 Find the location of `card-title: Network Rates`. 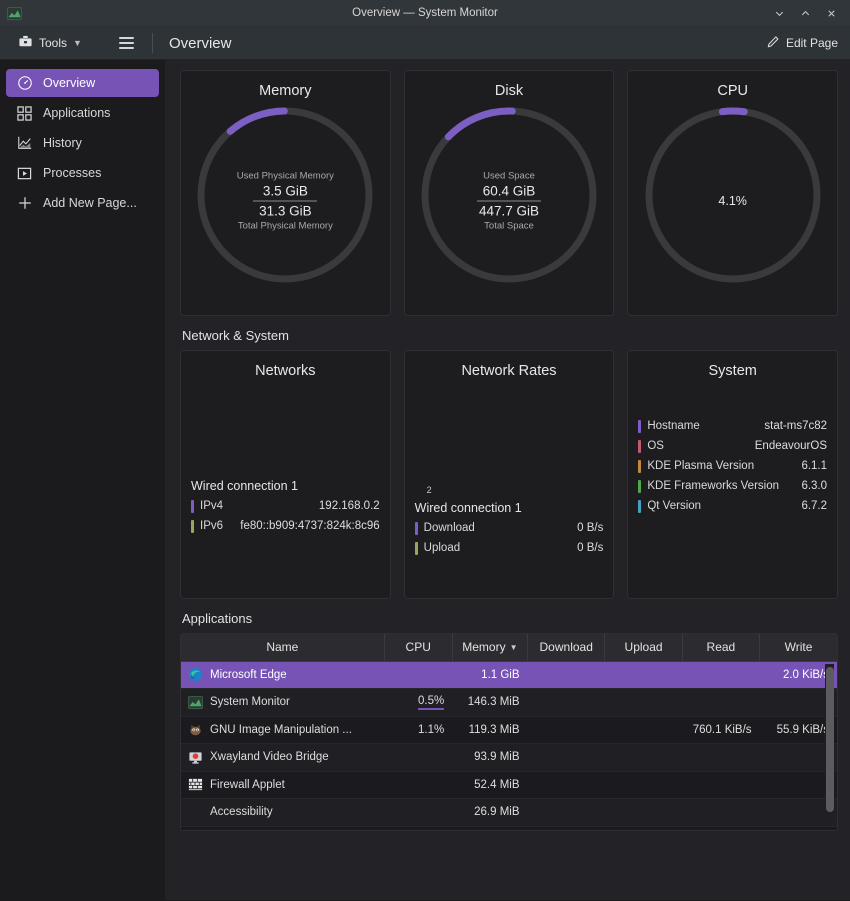

card-title: Network Rates is located at coordinates (509, 371).